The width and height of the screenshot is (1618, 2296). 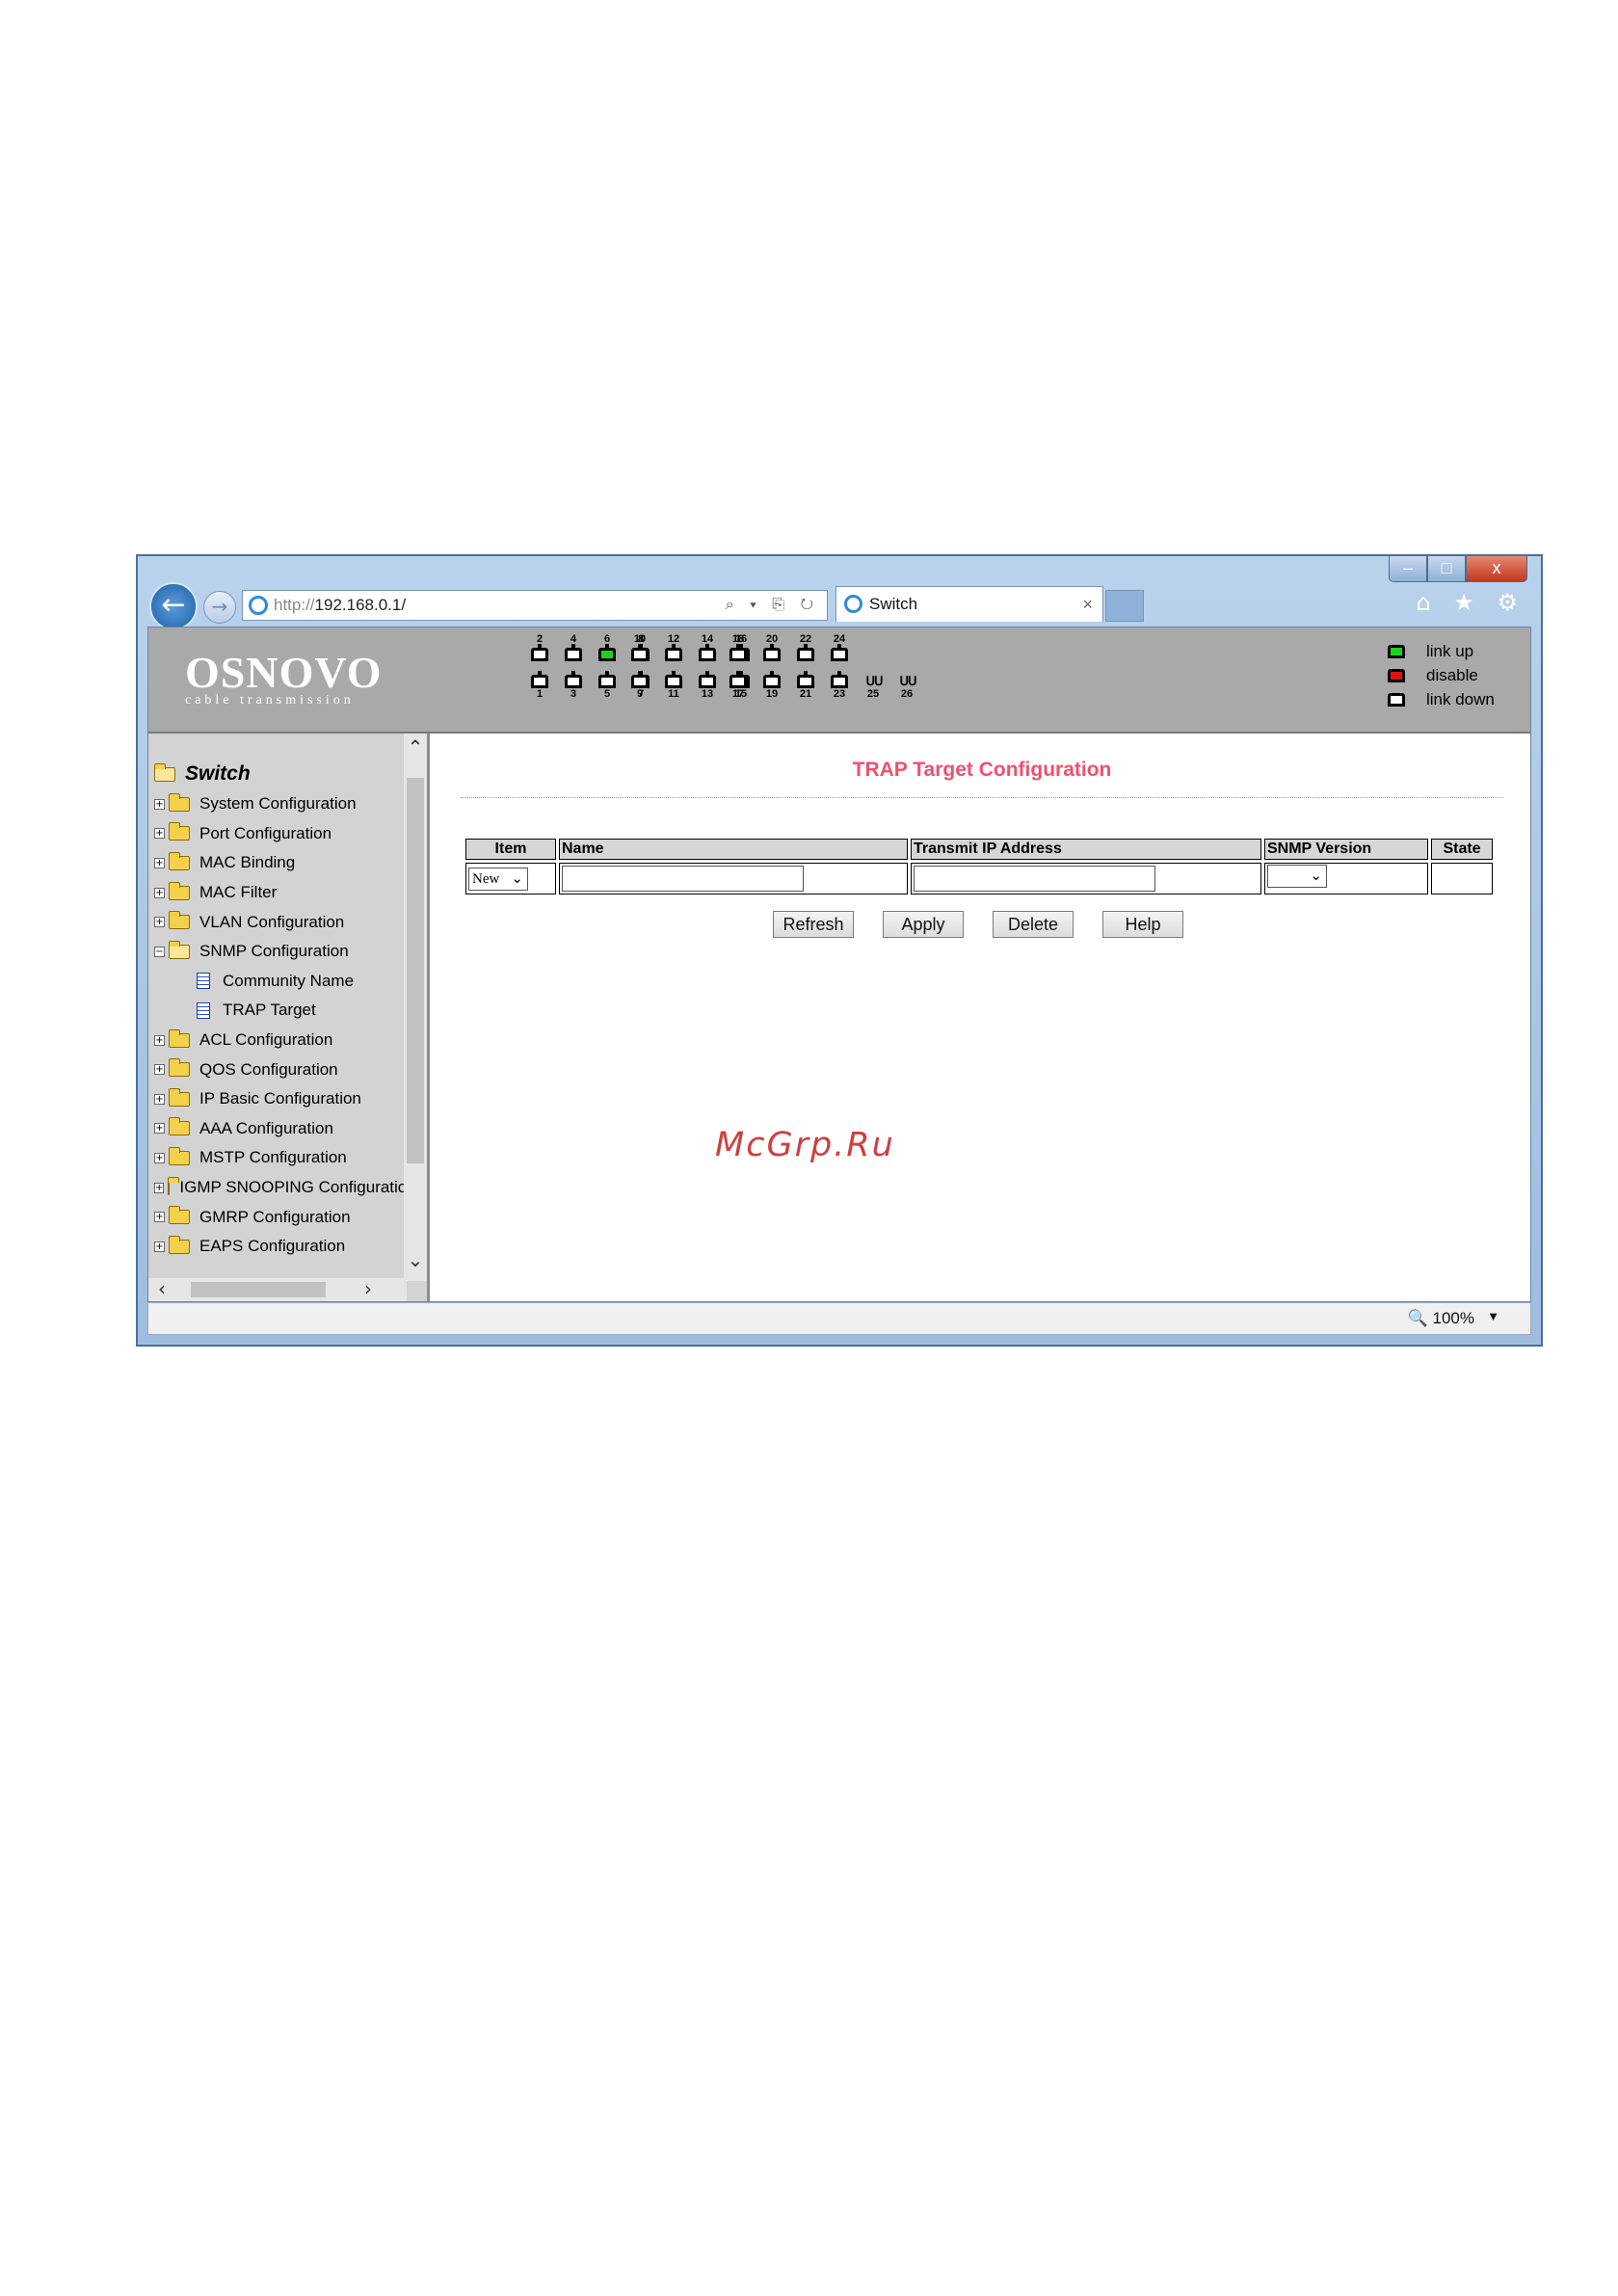 I want to click on maximize-button: □, so click(x=1446, y=569).